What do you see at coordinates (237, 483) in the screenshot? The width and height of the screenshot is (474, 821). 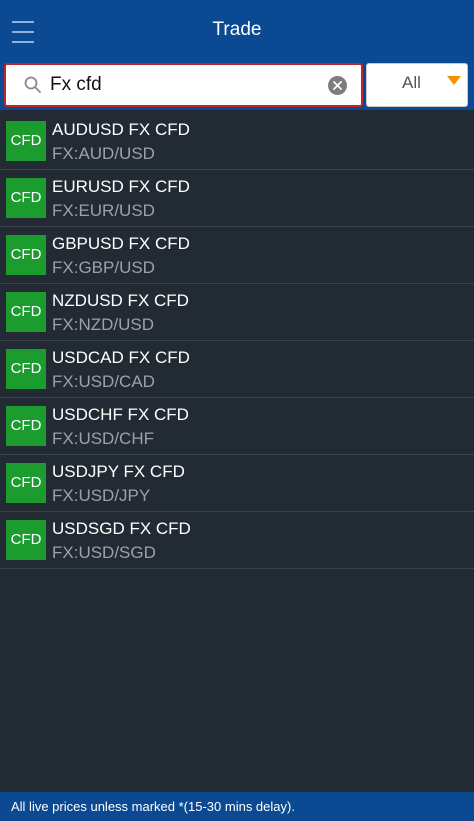 I see `list-item: CFD USDJPY FX CFD FX:USD/JPY` at bounding box center [237, 483].